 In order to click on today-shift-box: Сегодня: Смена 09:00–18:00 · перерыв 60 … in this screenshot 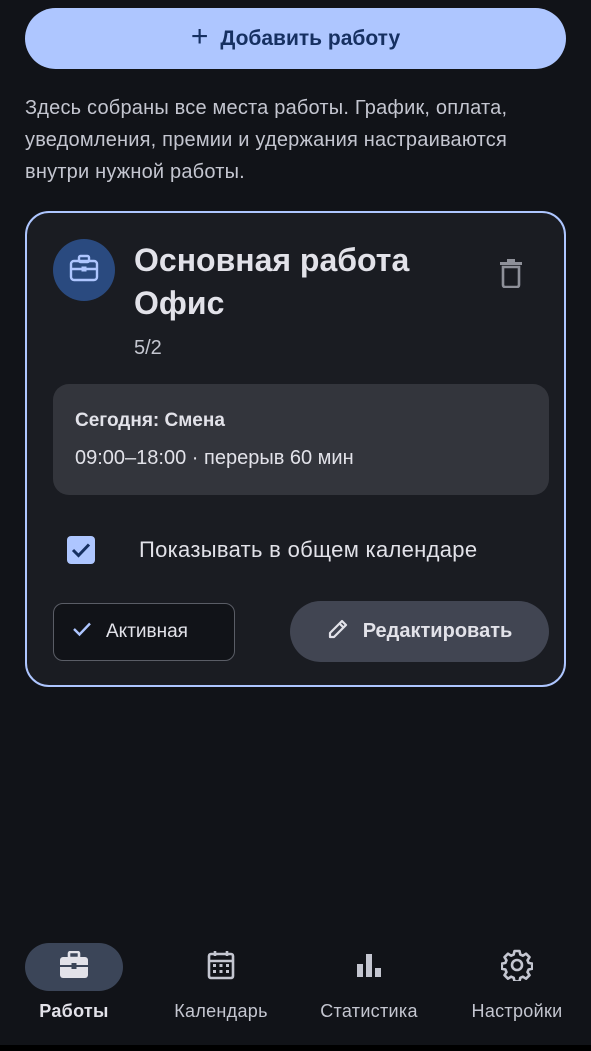, I will do `click(301, 439)`.